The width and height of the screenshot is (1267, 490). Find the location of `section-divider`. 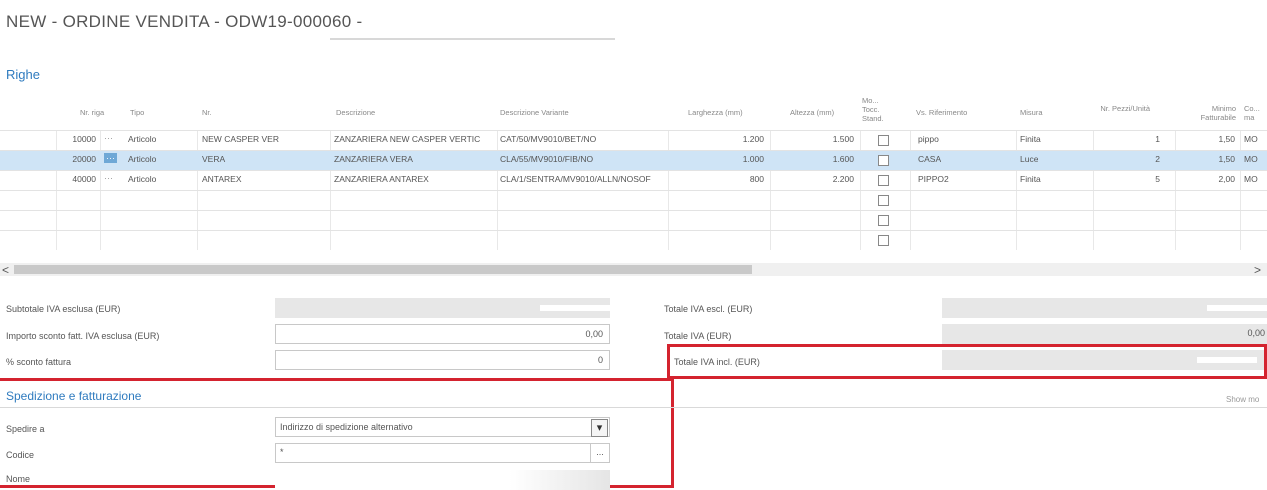

section-divider is located at coordinates (633, 407).